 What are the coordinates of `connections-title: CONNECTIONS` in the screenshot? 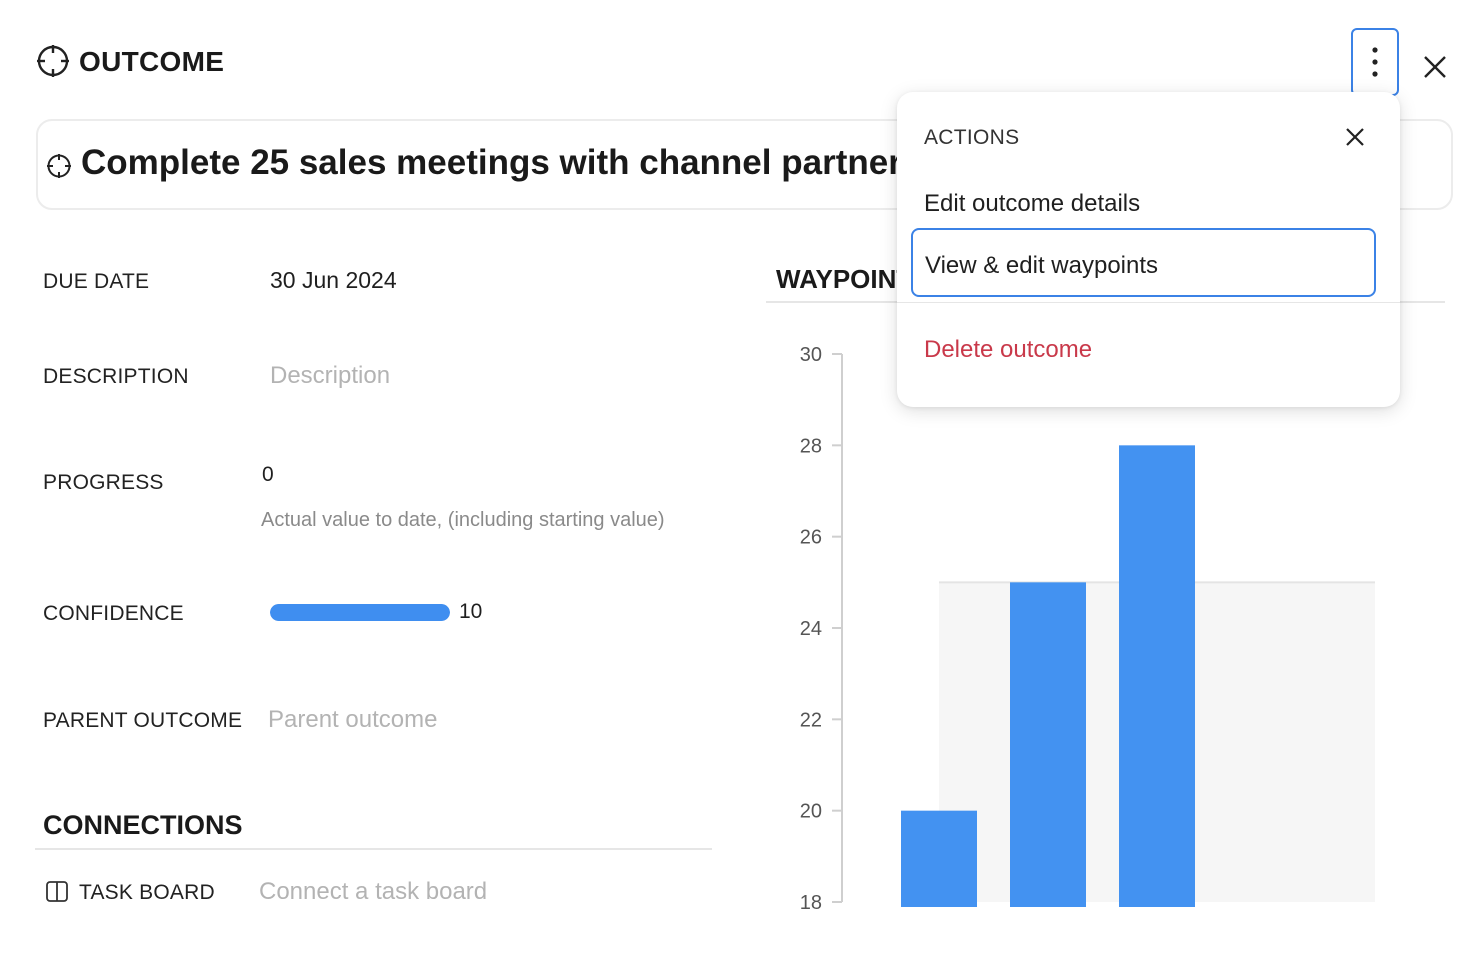 It's located at (143, 825).